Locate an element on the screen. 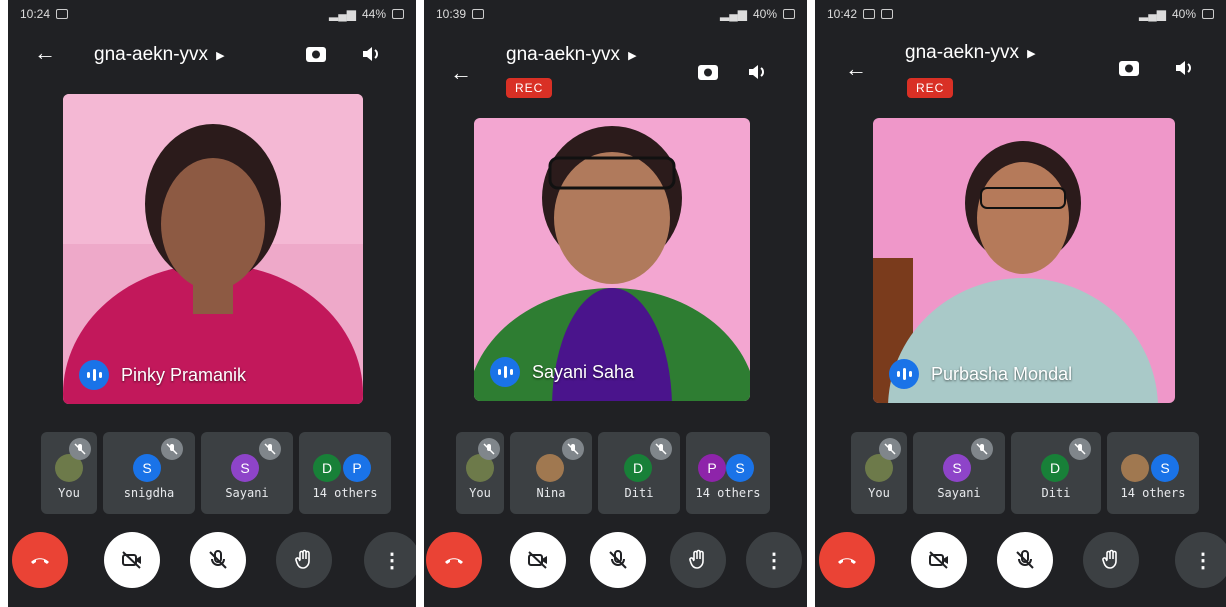 Image resolution: width=1226 pixels, height=607 pixels. participant-tile: S snigdha is located at coordinates (149, 473).